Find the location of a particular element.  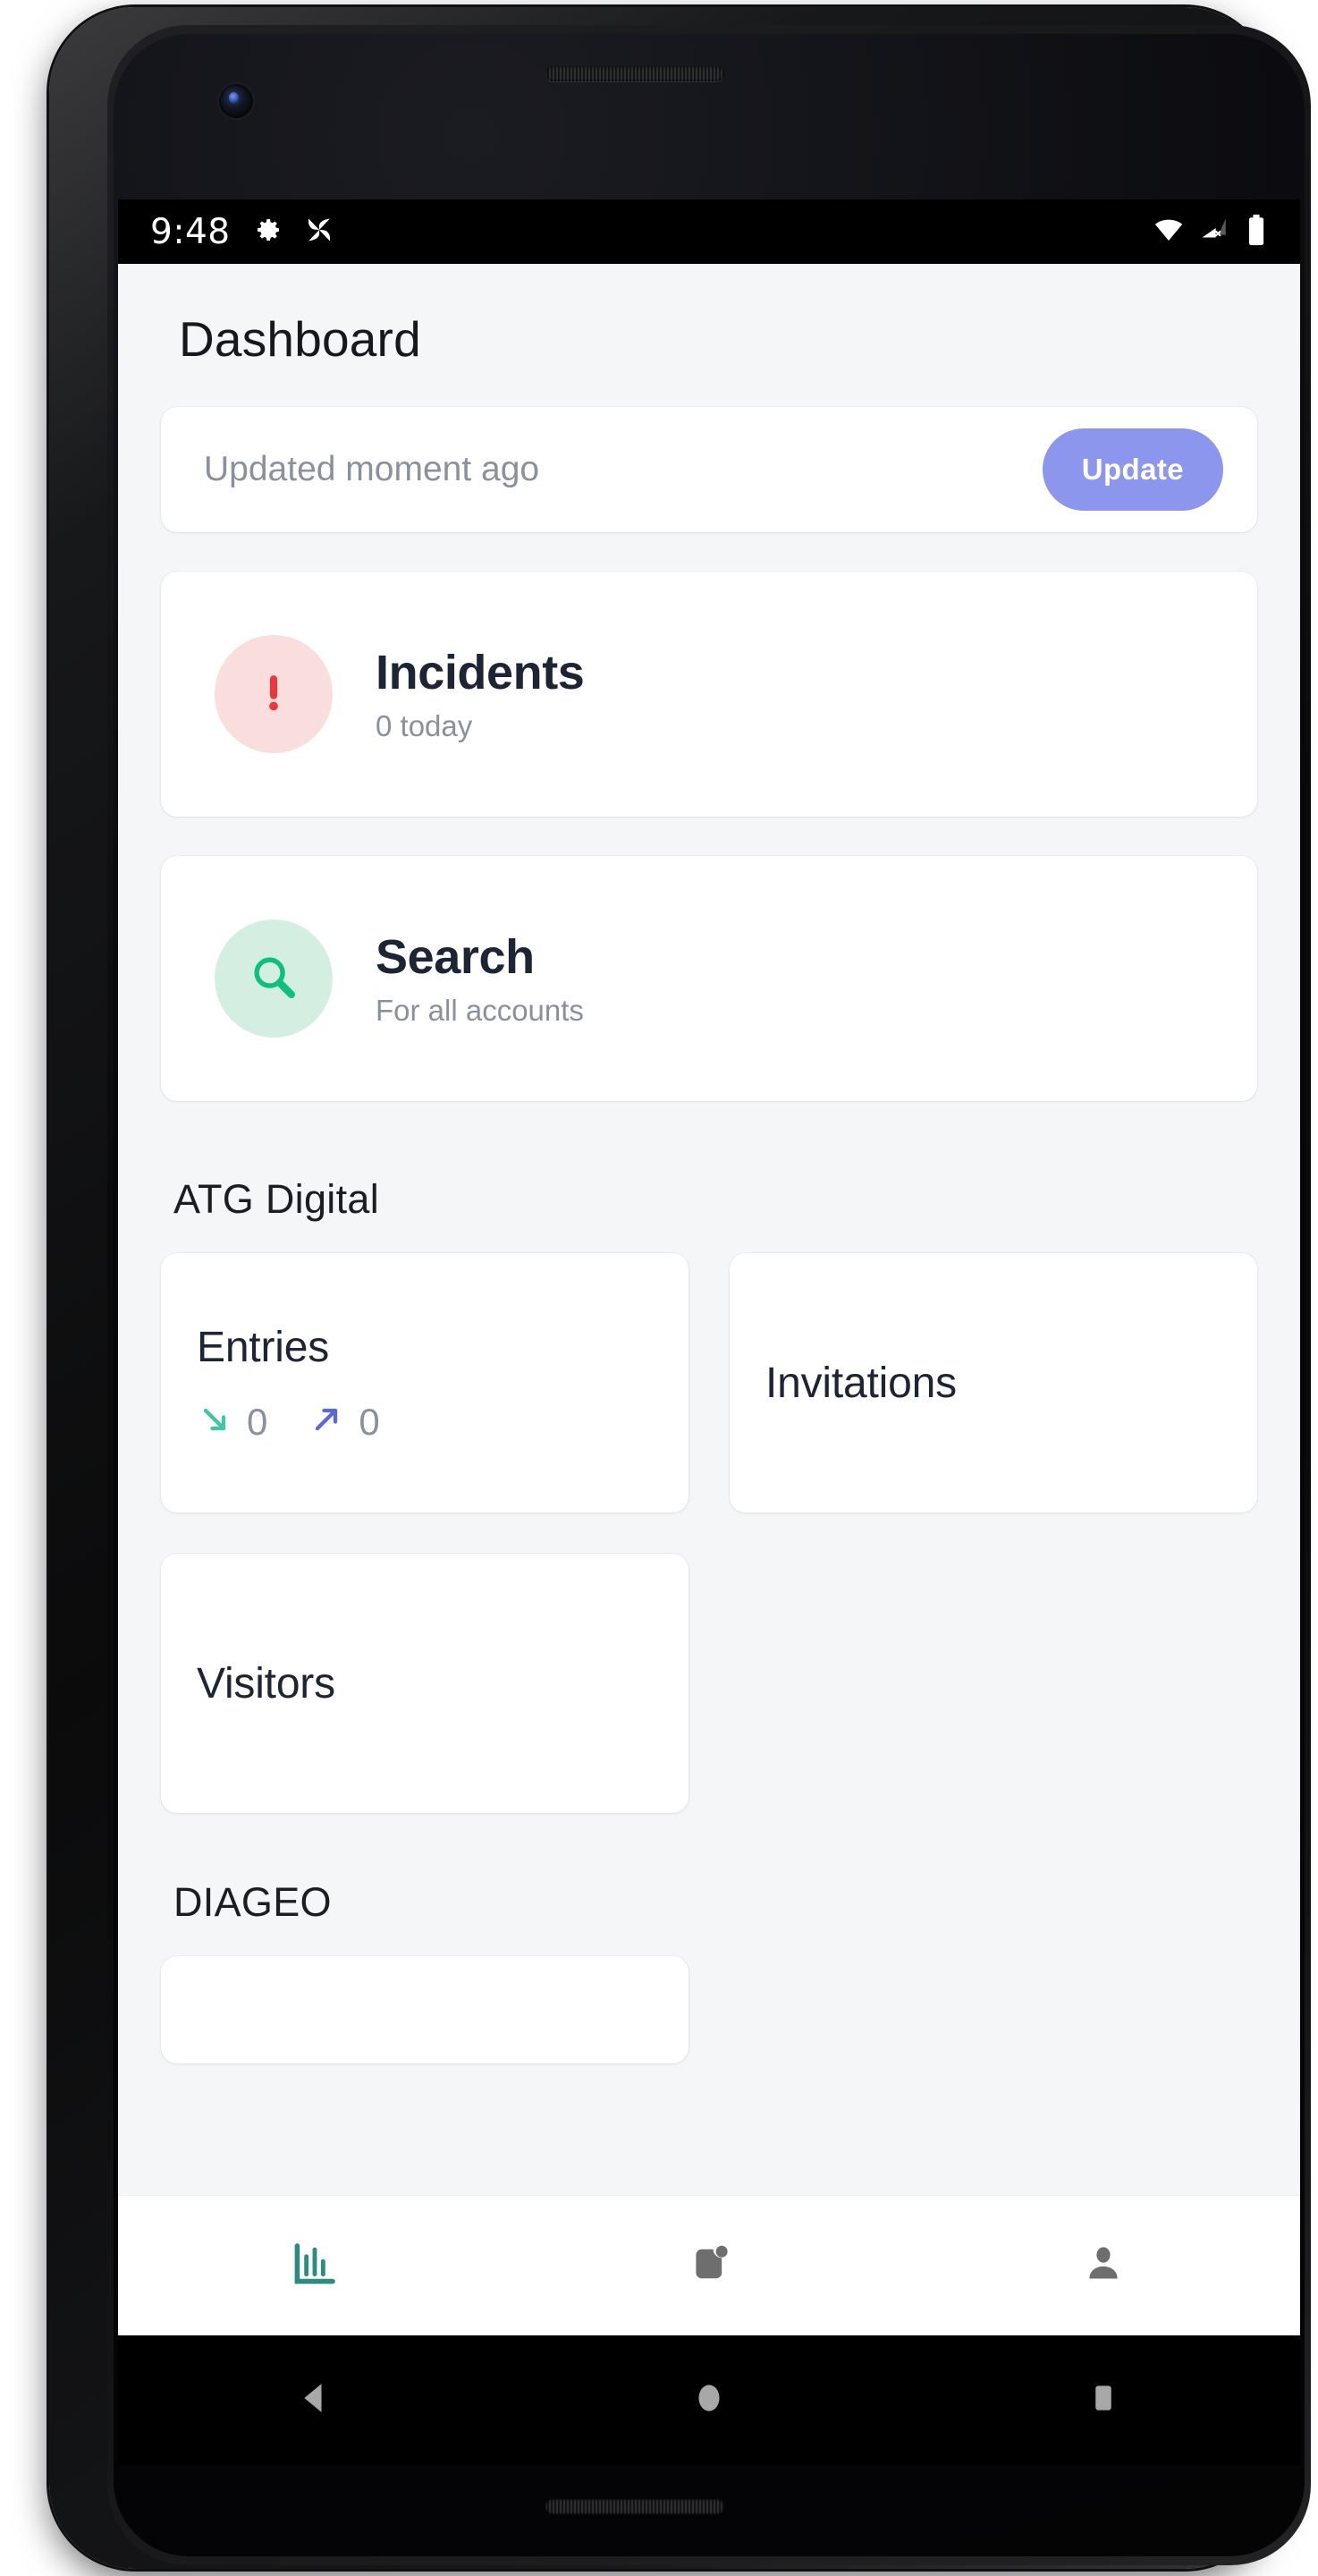

tile-invitations: Invitations is located at coordinates (994, 1383).